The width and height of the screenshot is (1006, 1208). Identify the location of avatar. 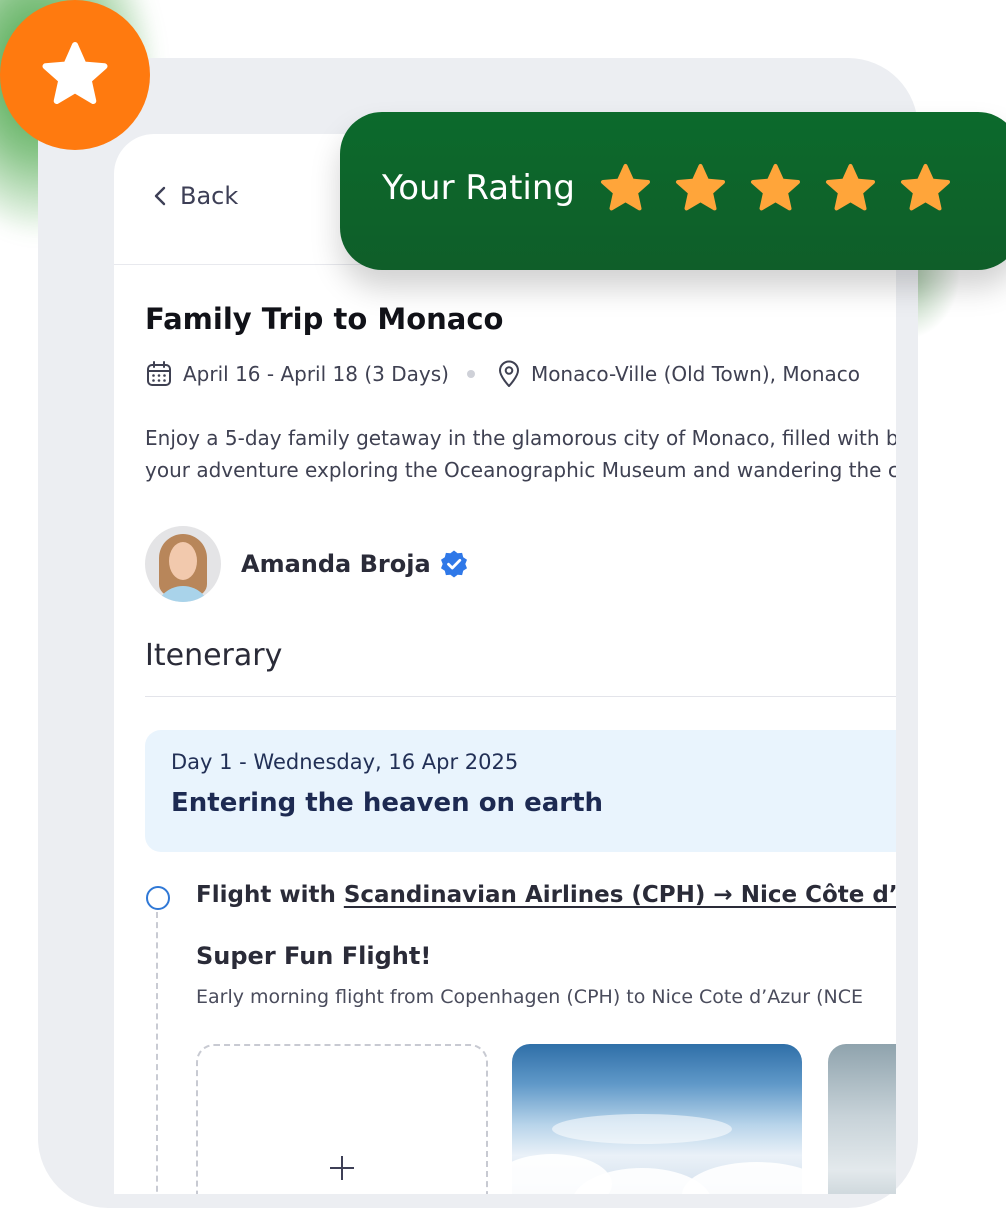
(183, 564).